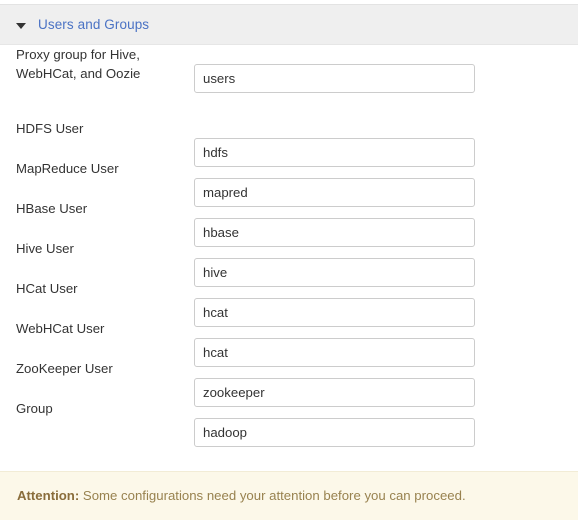 The height and width of the screenshot is (520, 578). What do you see at coordinates (50, 128) in the screenshot?
I see `field-label-hdfs-user: HDFS User` at bounding box center [50, 128].